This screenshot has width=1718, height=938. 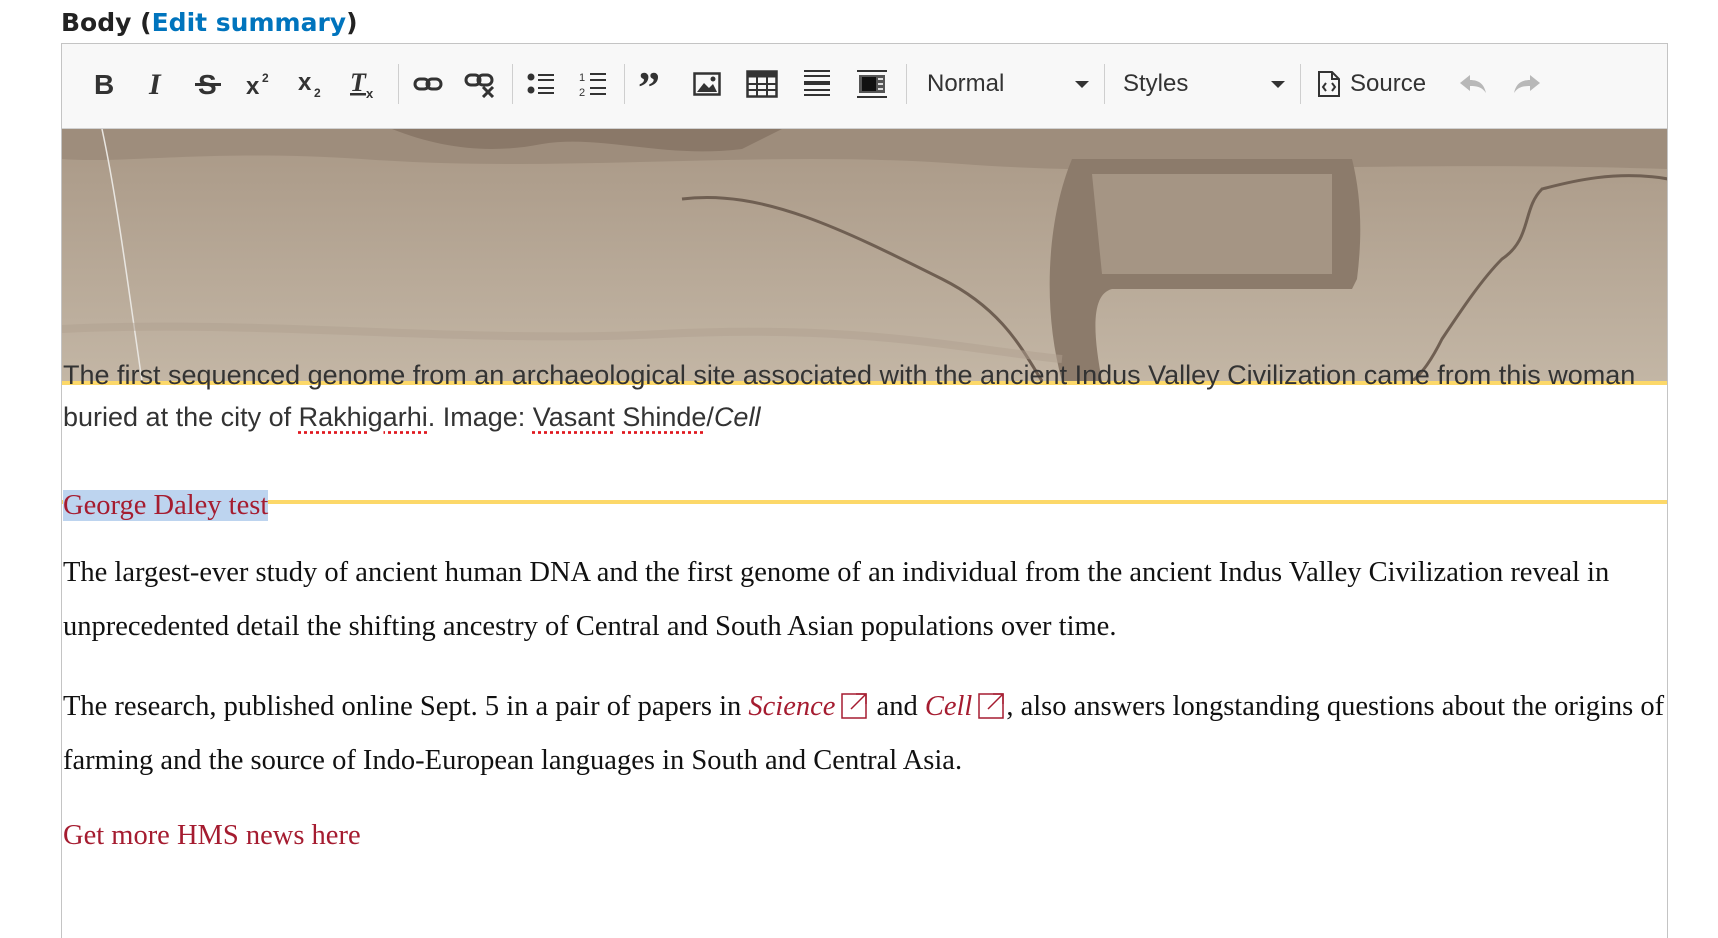 I want to click on test-link: George Daley test, so click(x=165, y=505).